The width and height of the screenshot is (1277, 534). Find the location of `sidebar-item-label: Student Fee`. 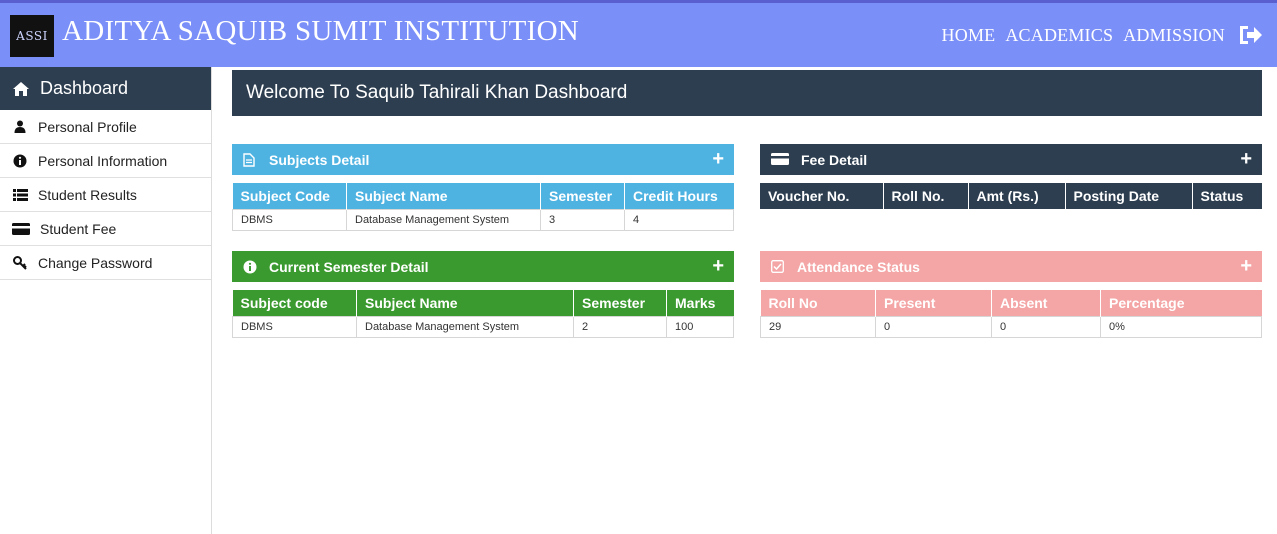

sidebar-item-label: Student Fee is located at coordinates (78, 228).